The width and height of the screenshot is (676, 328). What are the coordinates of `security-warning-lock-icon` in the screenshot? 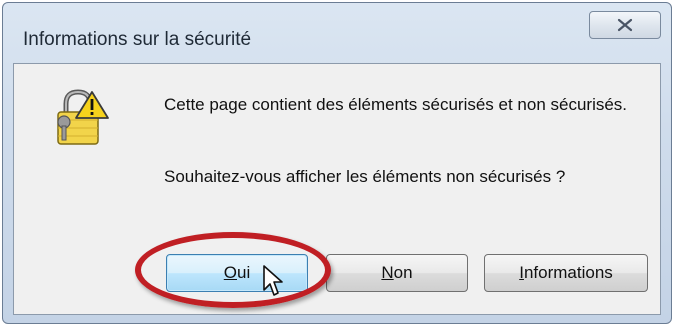 It's located at (82, 116).